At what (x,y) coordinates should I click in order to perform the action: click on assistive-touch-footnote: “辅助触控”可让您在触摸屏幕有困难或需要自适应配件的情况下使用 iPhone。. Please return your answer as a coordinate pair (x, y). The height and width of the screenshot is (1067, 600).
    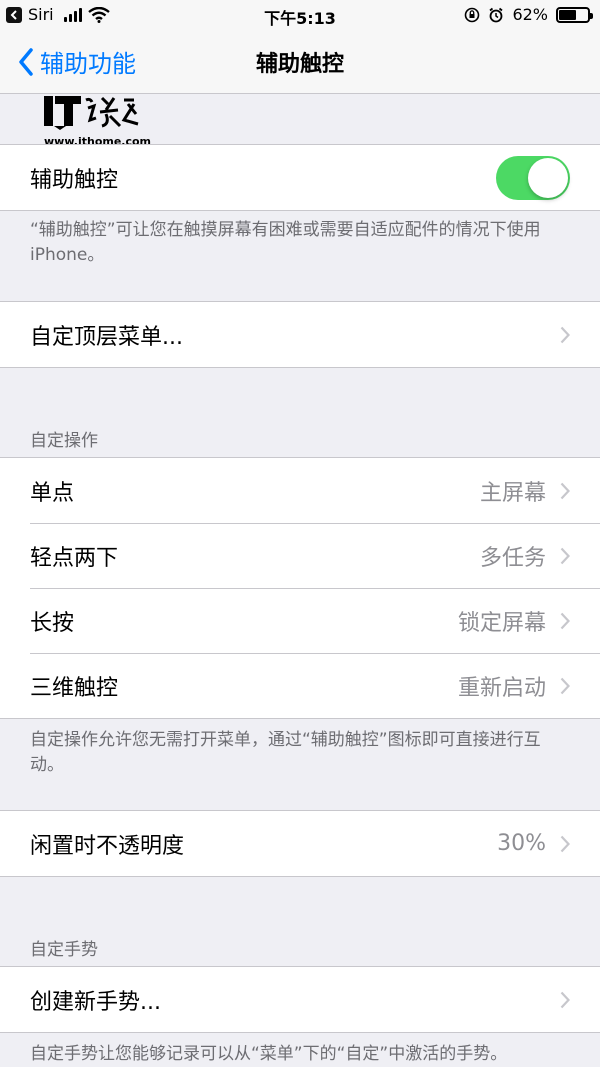
    Looking at the image, I should click on (285, 242).